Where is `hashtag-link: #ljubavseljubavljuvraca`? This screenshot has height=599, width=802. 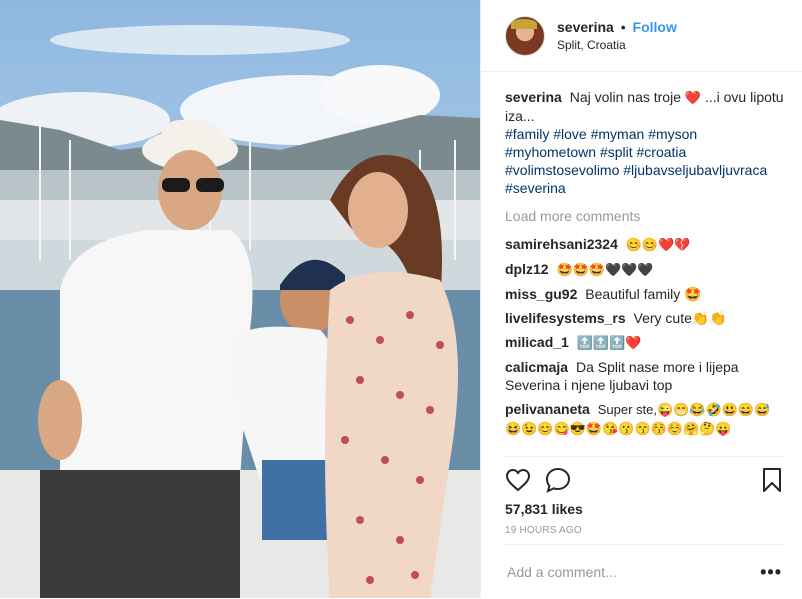
hashtag-link: #ljubavseljubavljuvraca is located at coordinates (695, 170).